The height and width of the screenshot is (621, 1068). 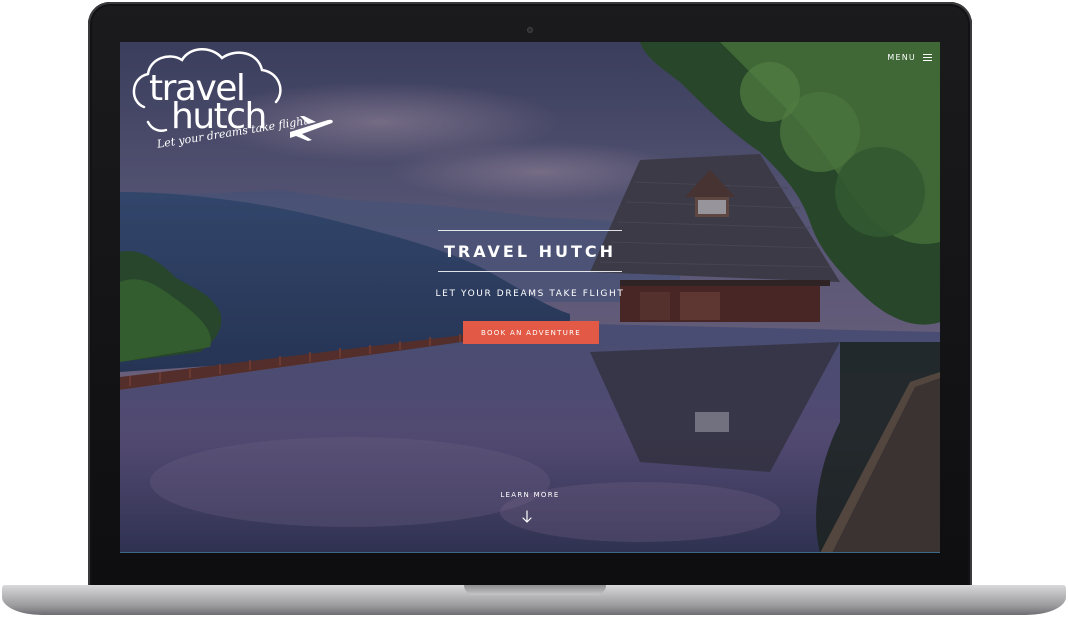 I want to click on site-logo: travel hutch Let your dreams take flight, so click(x=233, y=109).